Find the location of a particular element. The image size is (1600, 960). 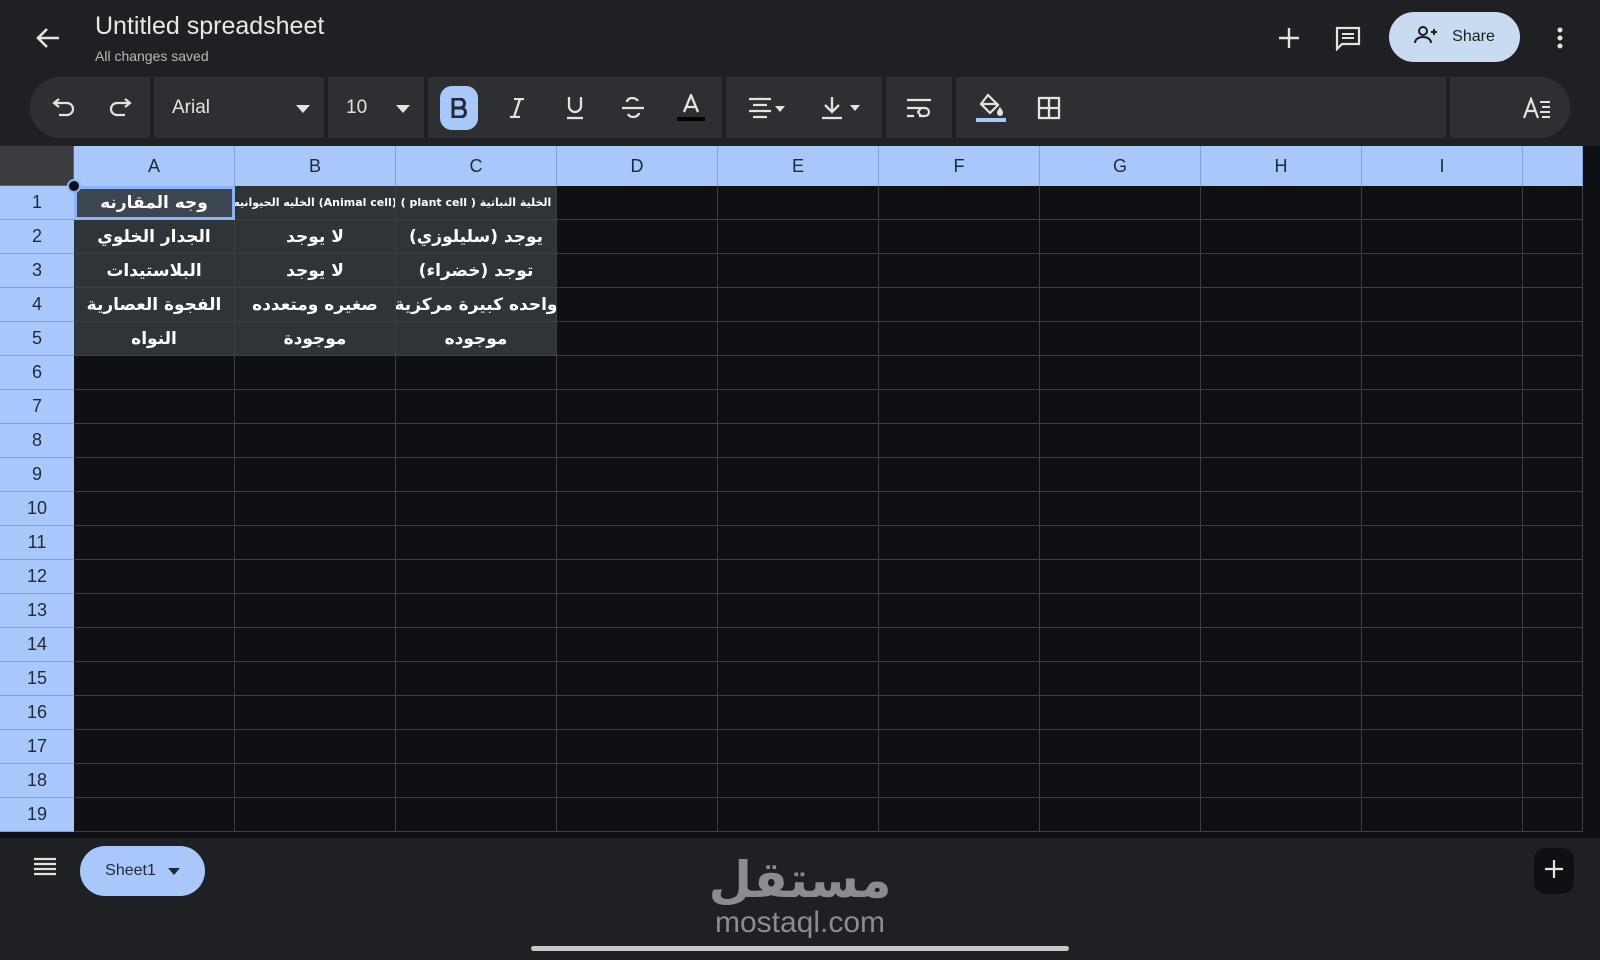

add-icon is located at coordinates (1289, 38).